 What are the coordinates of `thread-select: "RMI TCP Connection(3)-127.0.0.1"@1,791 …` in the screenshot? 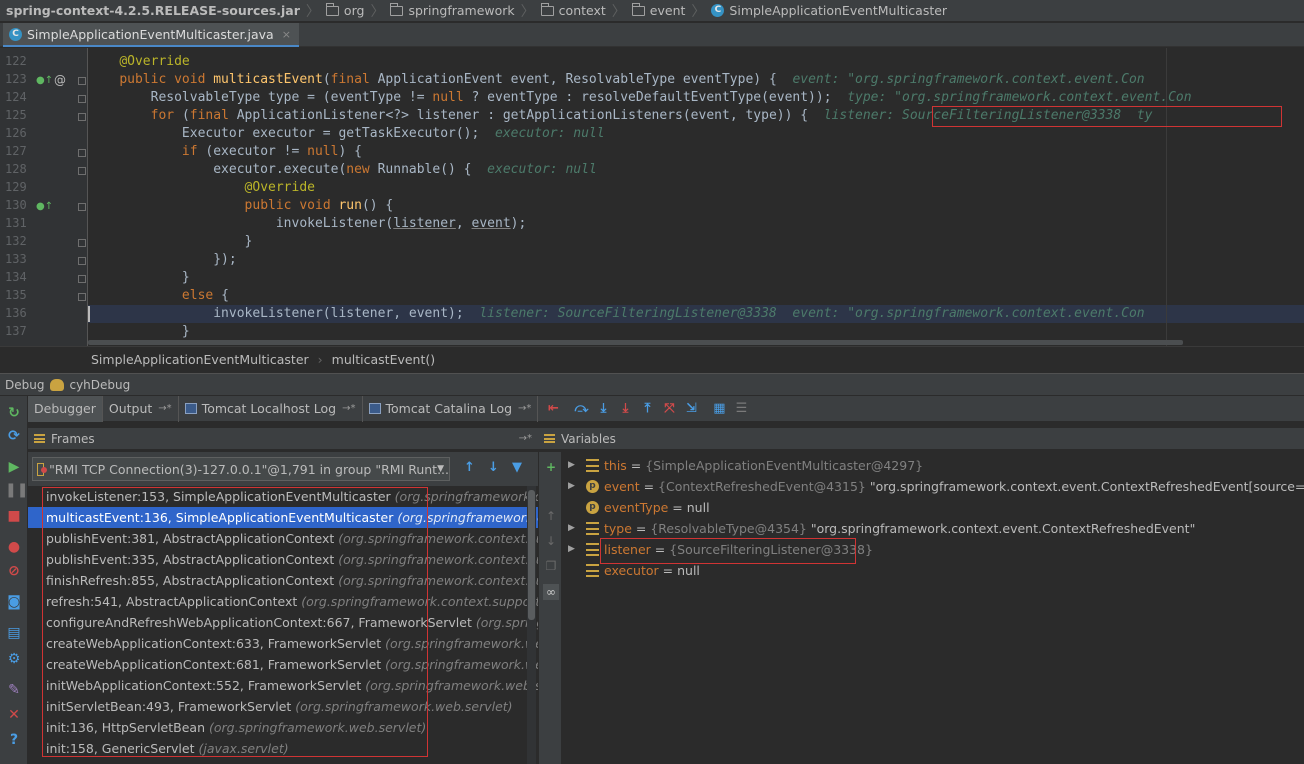 It's located at (241, 469).